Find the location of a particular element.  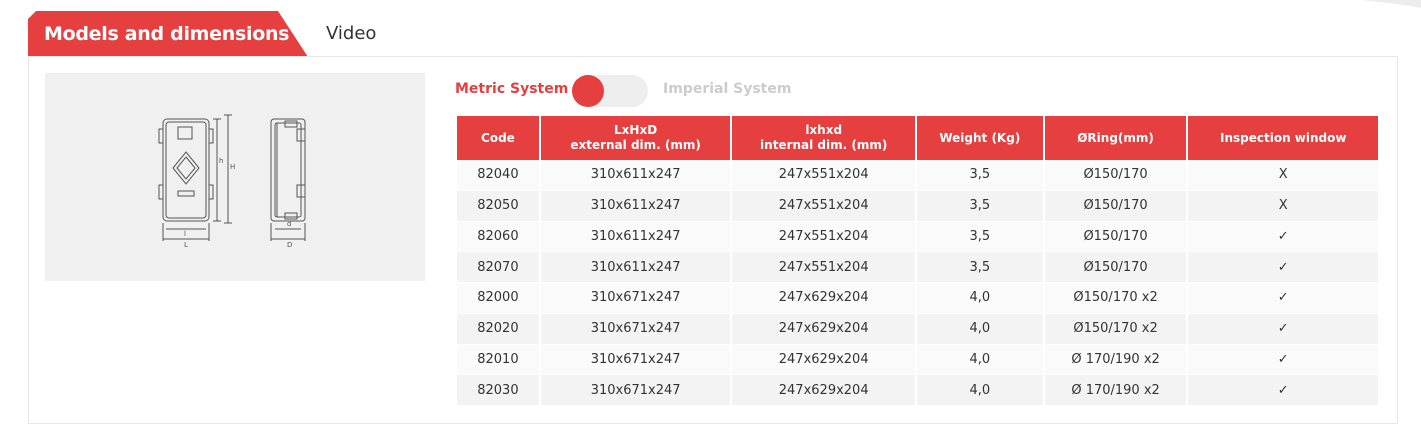

header-weight: Weight (Kg) is located at coordinates (979, 138).